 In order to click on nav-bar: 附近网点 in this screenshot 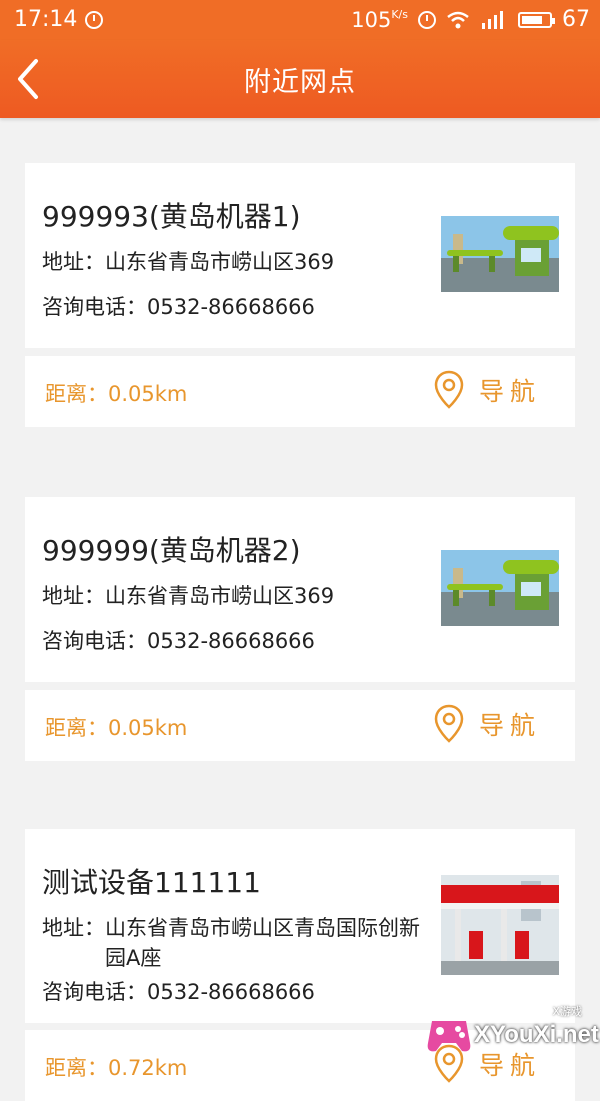, I will do `click(300, 79)`.